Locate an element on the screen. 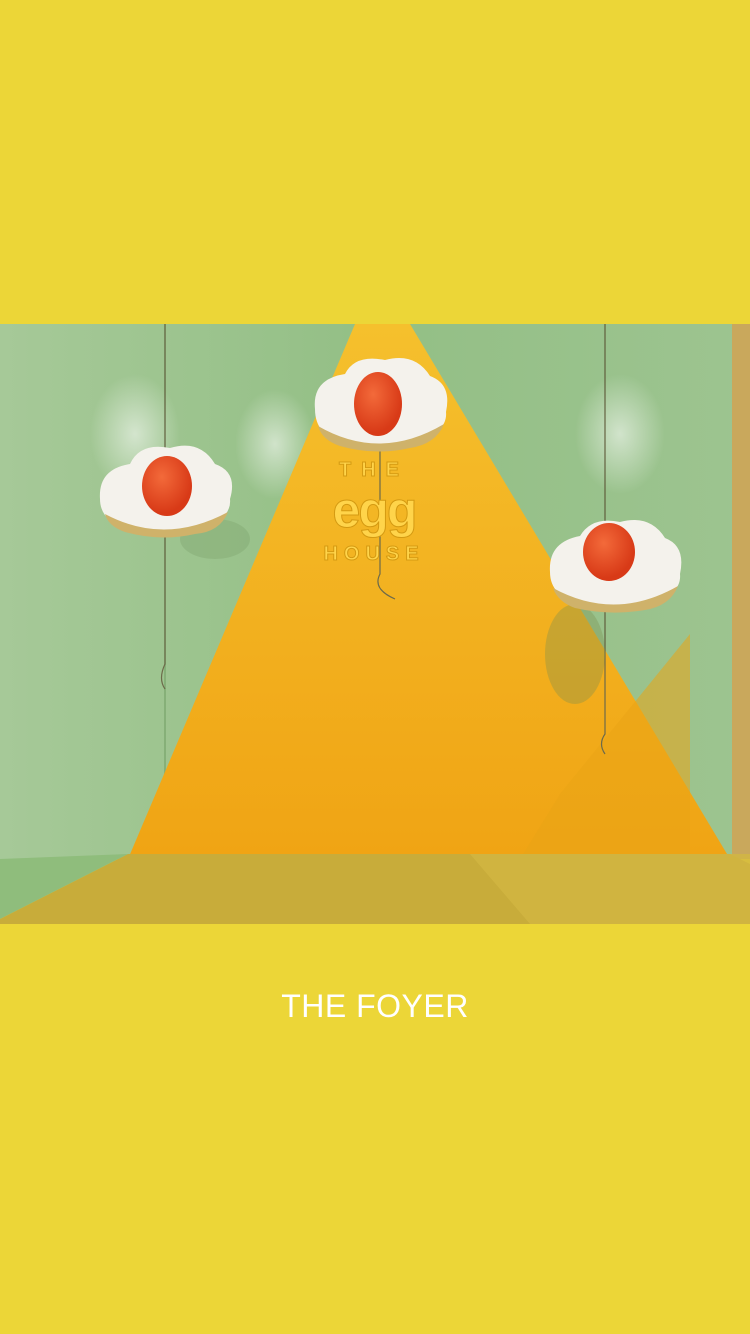 This screenshot has width=750, height=1334. room-caption: THE FOYER is located at coordinates (375, 1006).